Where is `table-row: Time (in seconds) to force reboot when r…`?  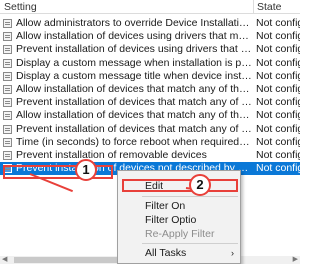 table-row: Time (in seconds) to force reboot when r… is located at coordinates (150, 142).